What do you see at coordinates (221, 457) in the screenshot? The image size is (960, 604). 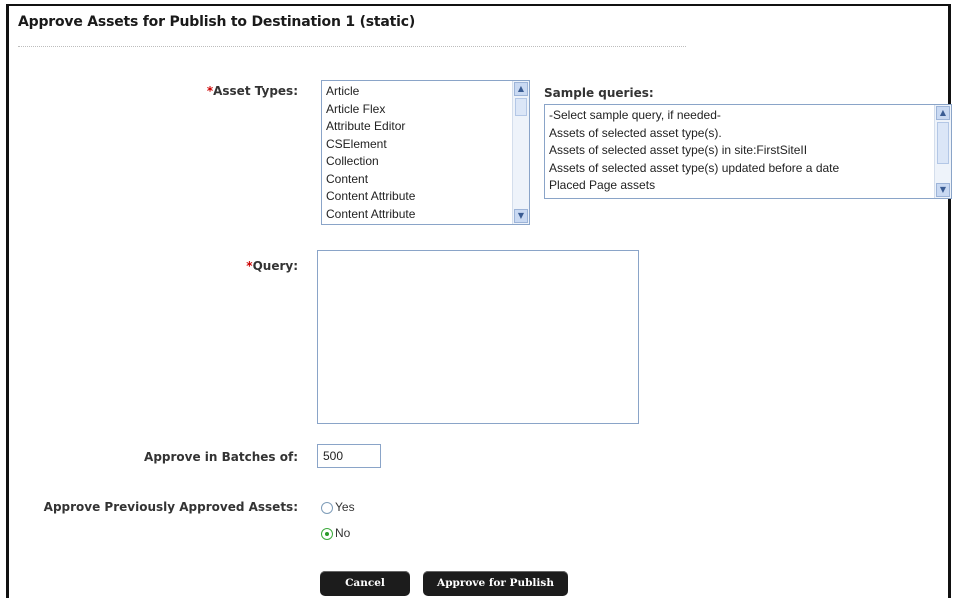 I see `batch-label: Approve in Batches of:` at bounding box center [221, 457].